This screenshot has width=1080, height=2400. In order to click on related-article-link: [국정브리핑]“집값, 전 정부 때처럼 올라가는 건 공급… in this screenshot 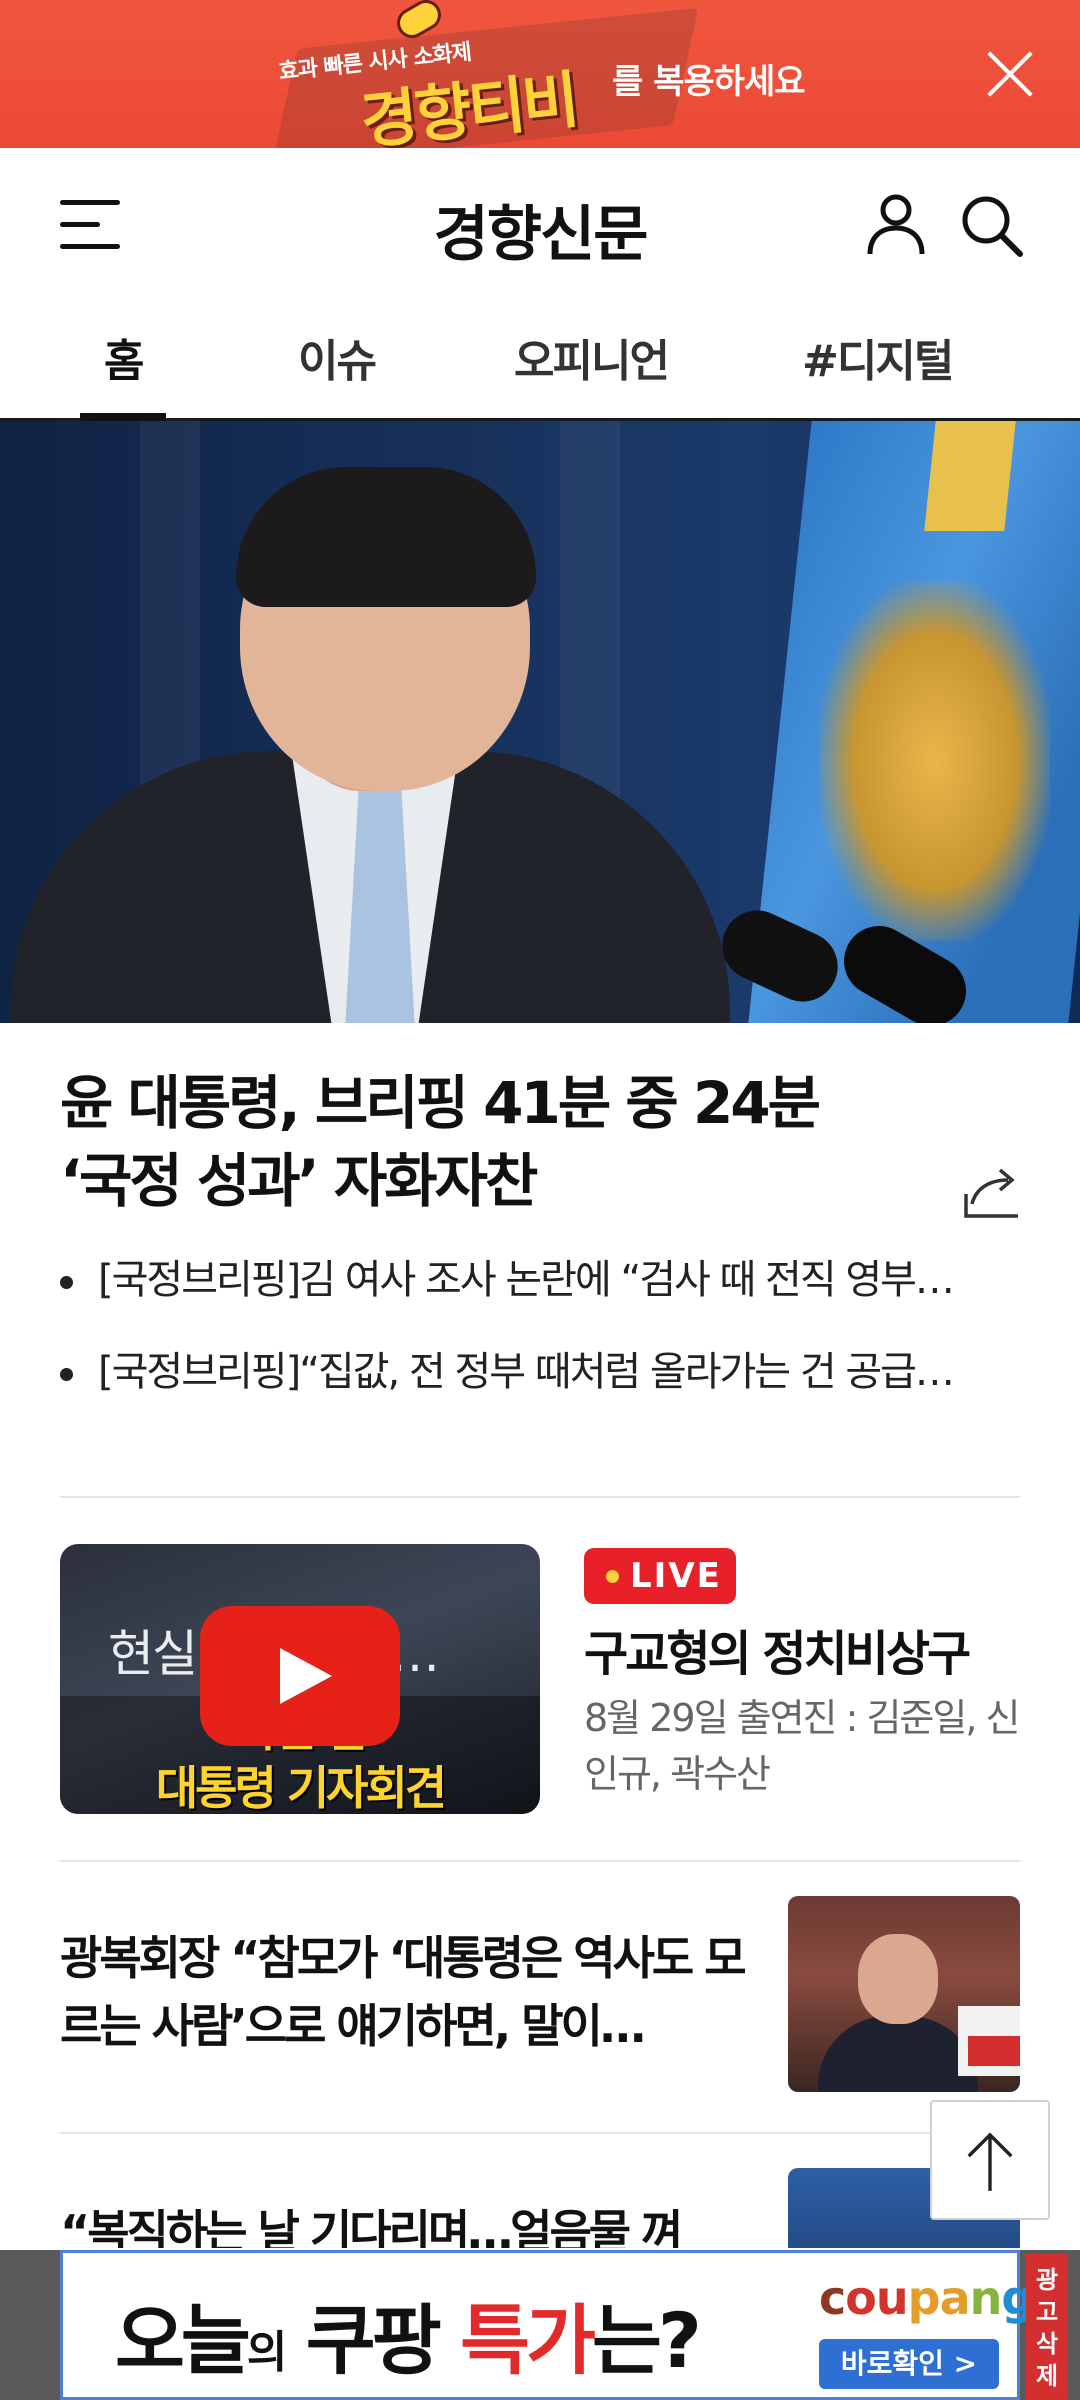, I will do `click(540, 1390)`.